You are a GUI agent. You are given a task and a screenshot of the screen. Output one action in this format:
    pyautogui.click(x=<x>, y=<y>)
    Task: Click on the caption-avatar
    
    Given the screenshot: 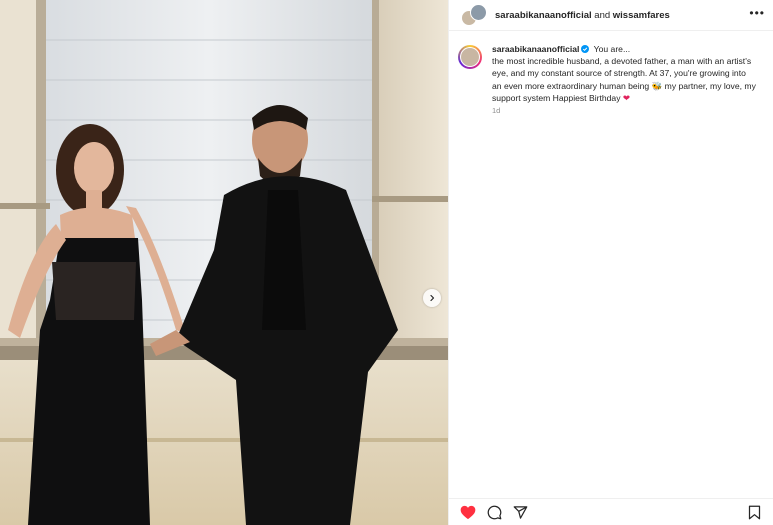 What is the action you would take?
    pyautogui.click(x=470, y=57)
    